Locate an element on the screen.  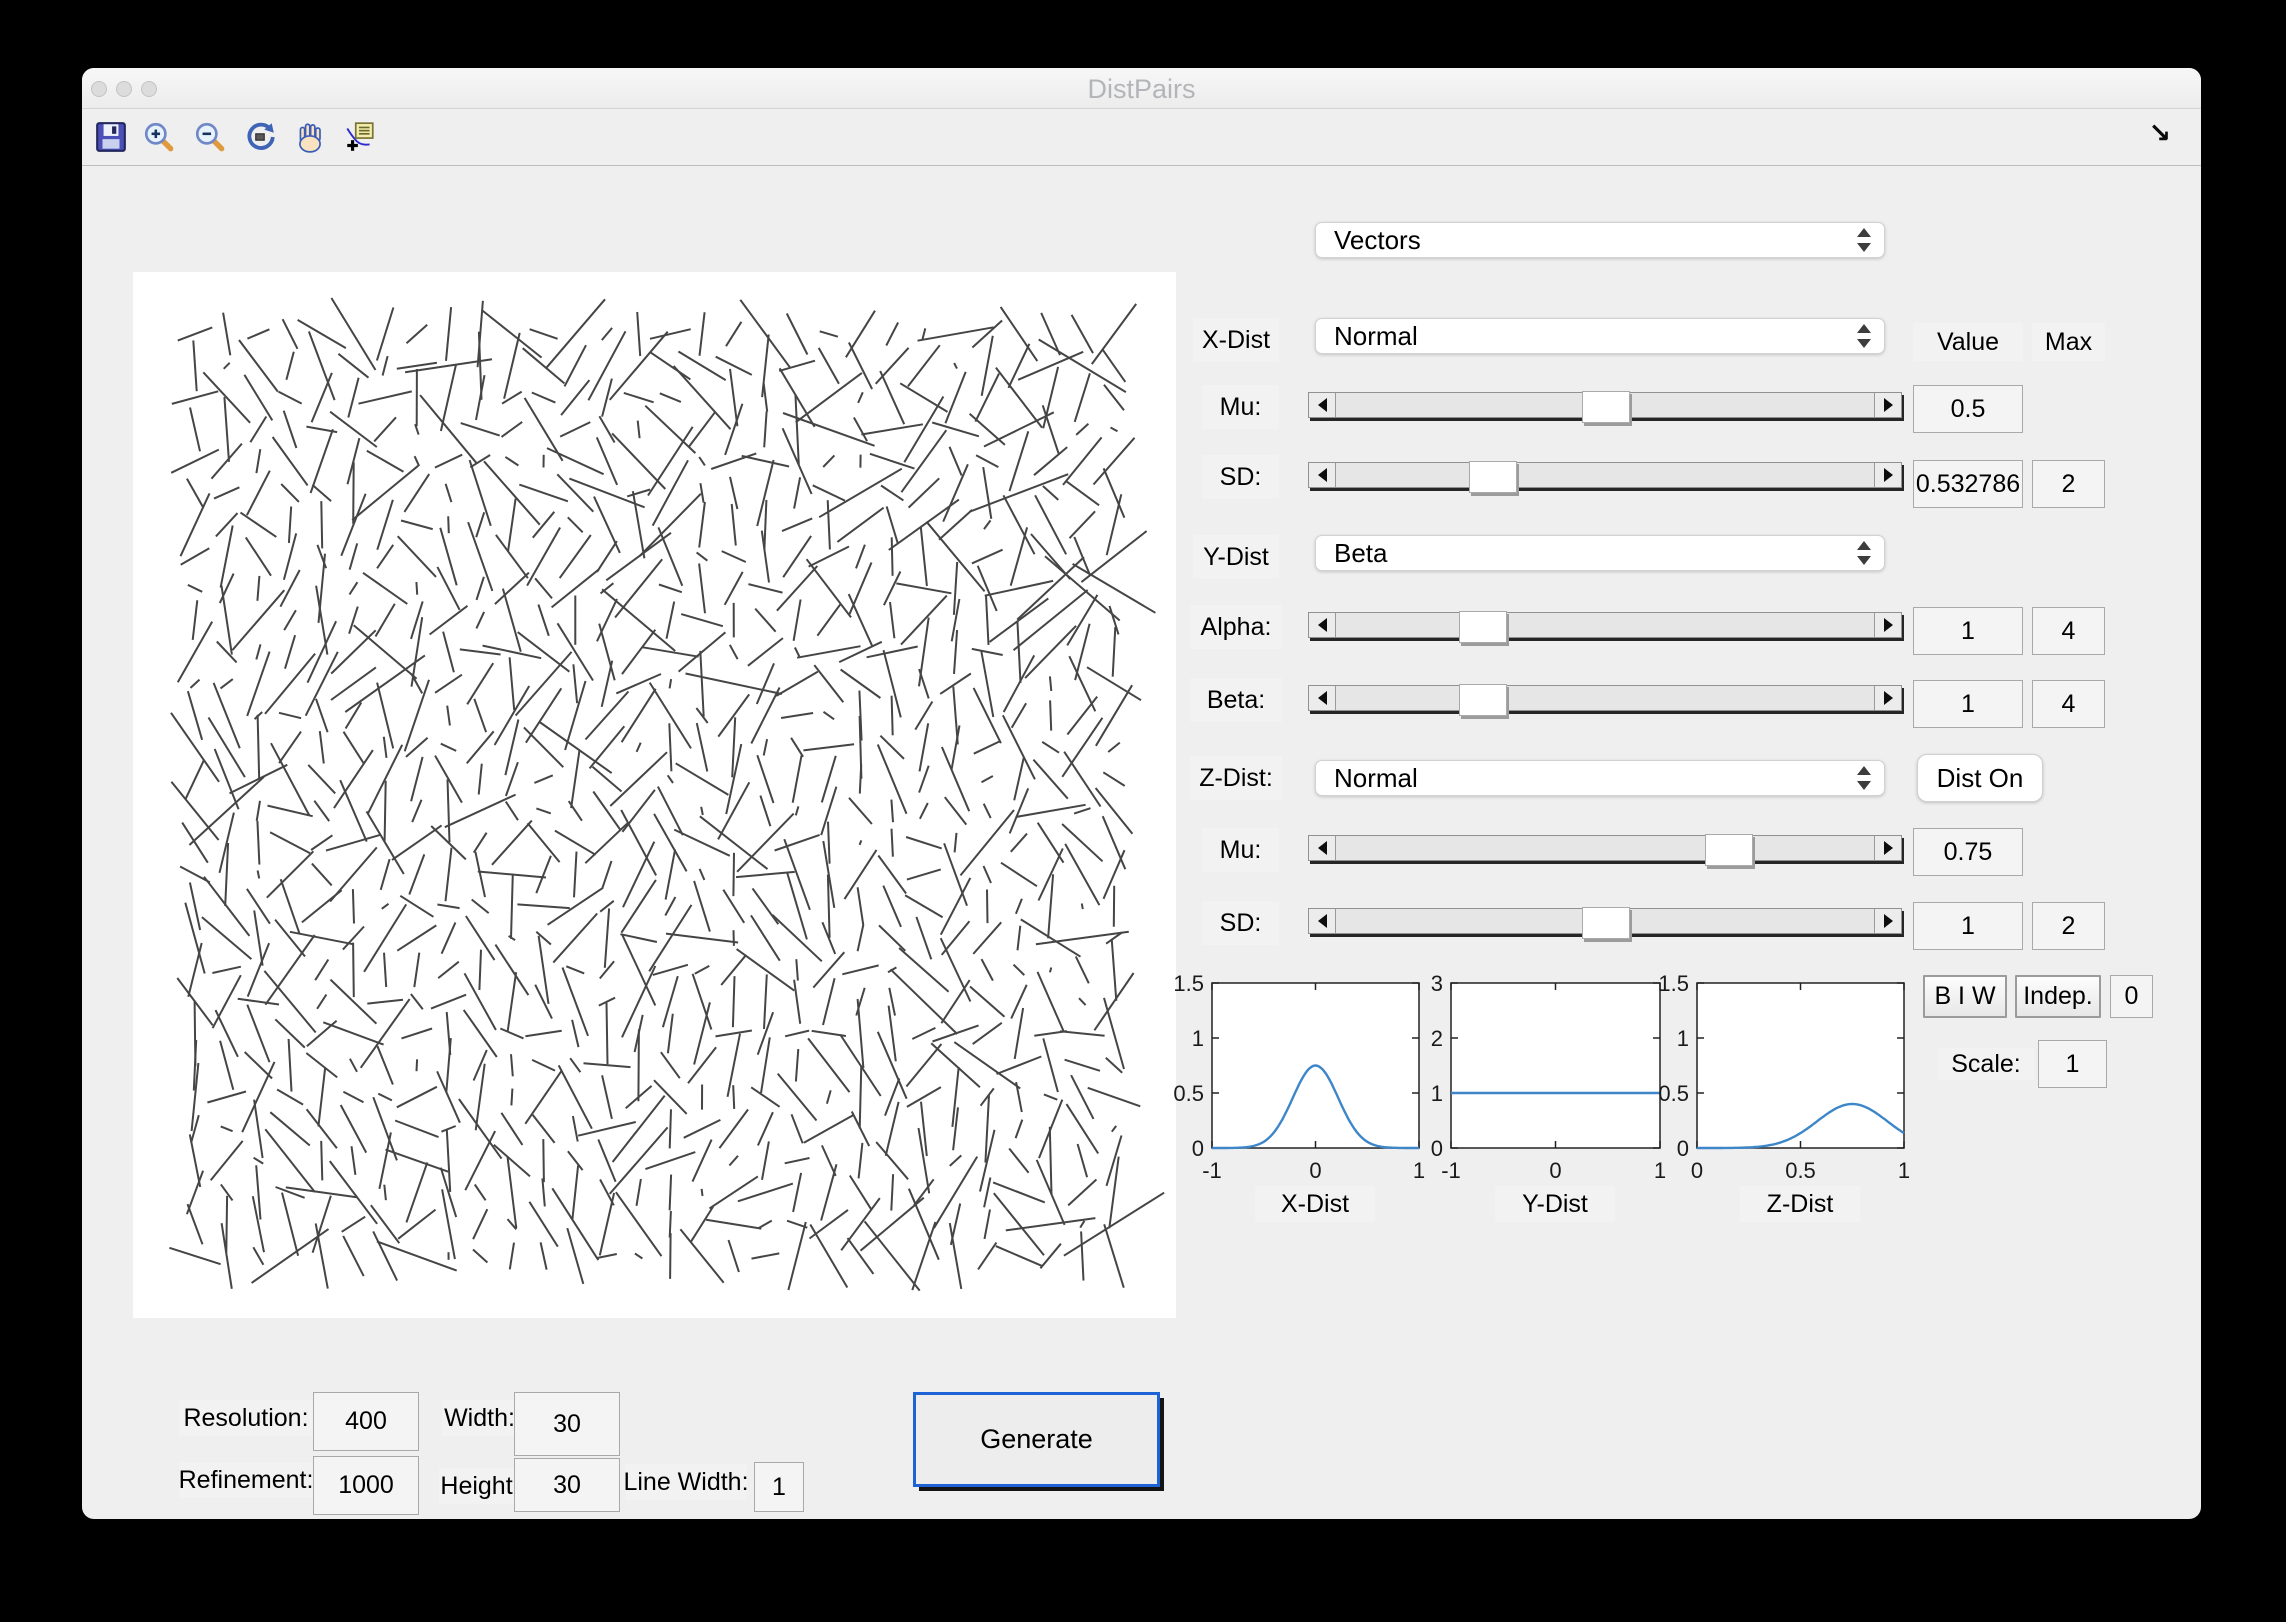
width-field is located at coordinates (567, 1424).